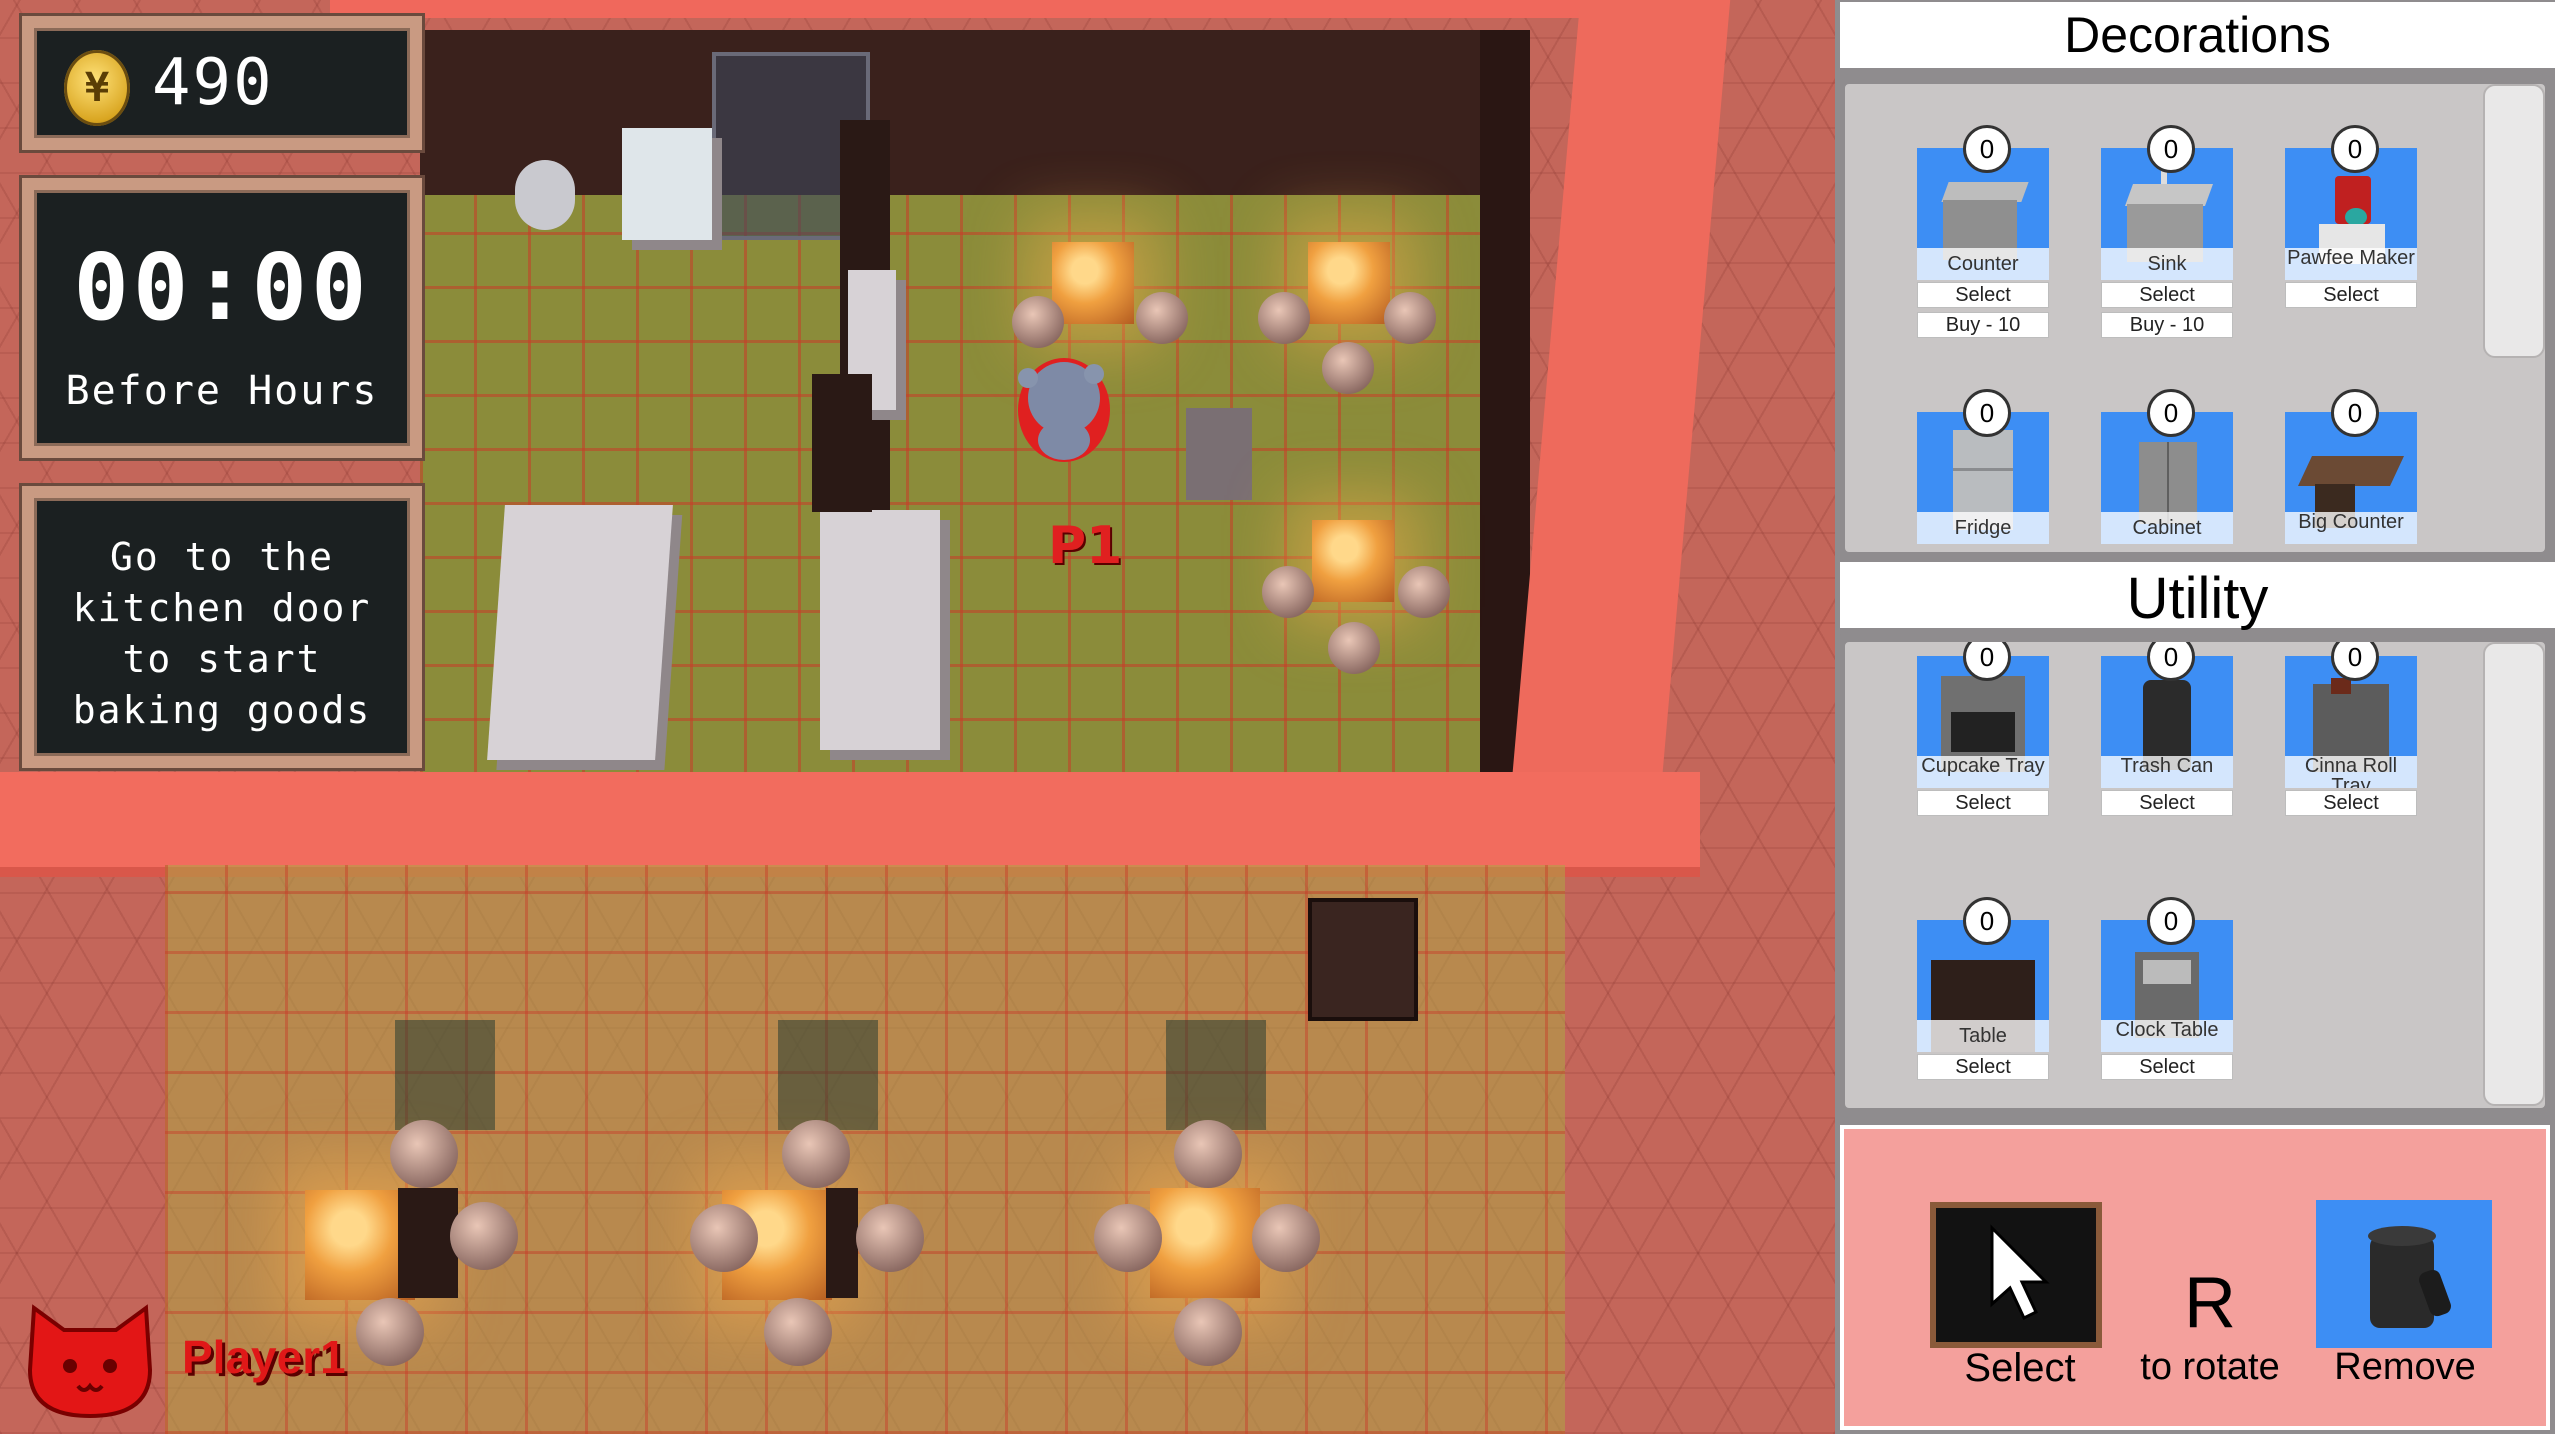 The image size is (2555, 1434). Describe the element at coordinates (2197, 35) in the screenshot. I see `decorations-header: Decorations` at that location.